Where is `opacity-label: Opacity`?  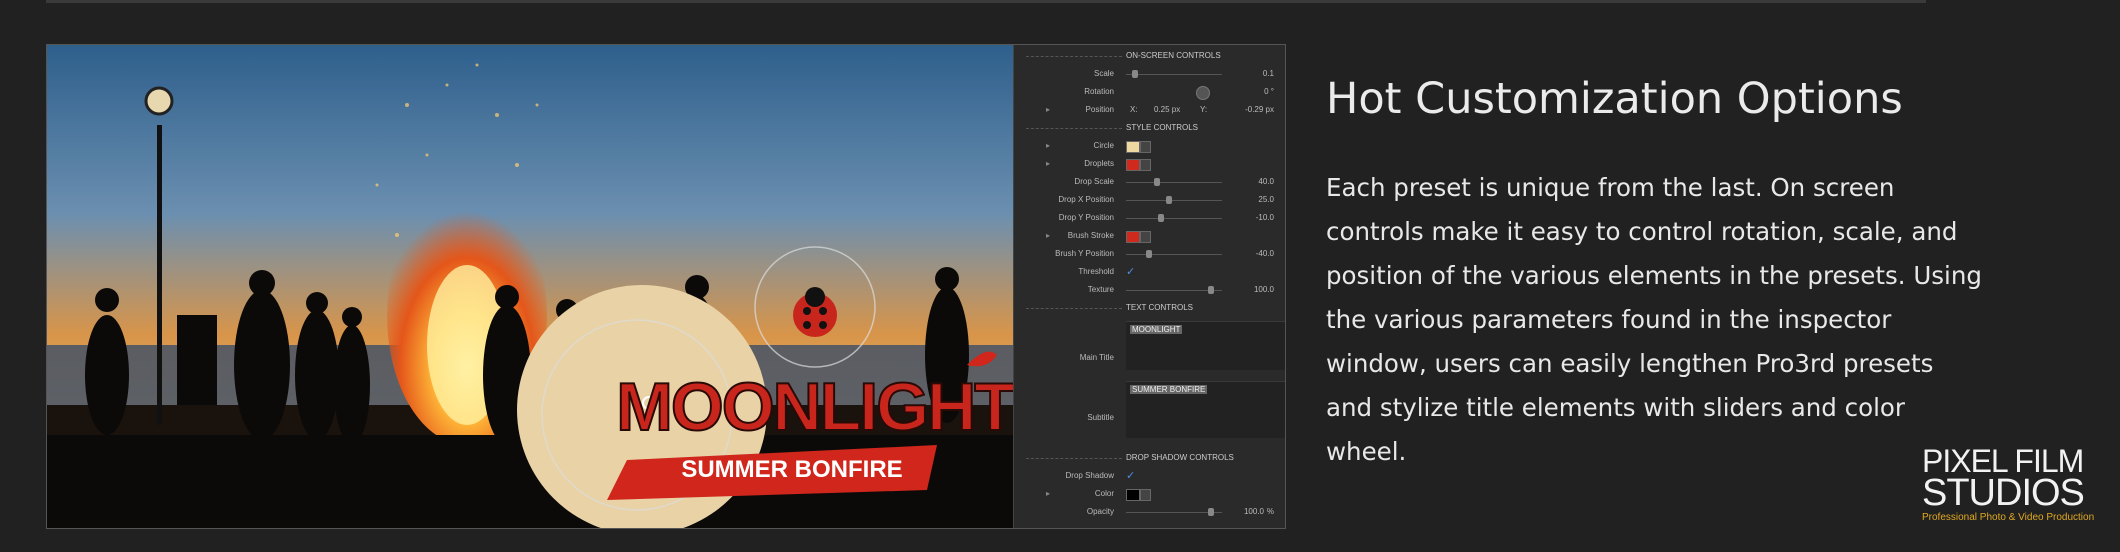
opacity-label: Opacity is located at coordinates (1100, 511).